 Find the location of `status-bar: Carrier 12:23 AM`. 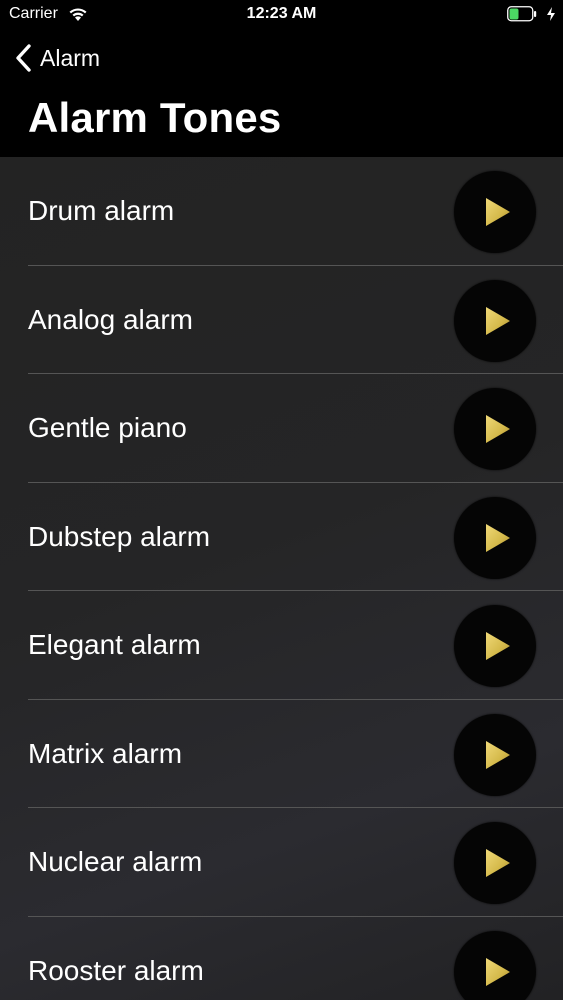

status-bar: Carrier 12:23 AM is located at coordinates (281, 15).